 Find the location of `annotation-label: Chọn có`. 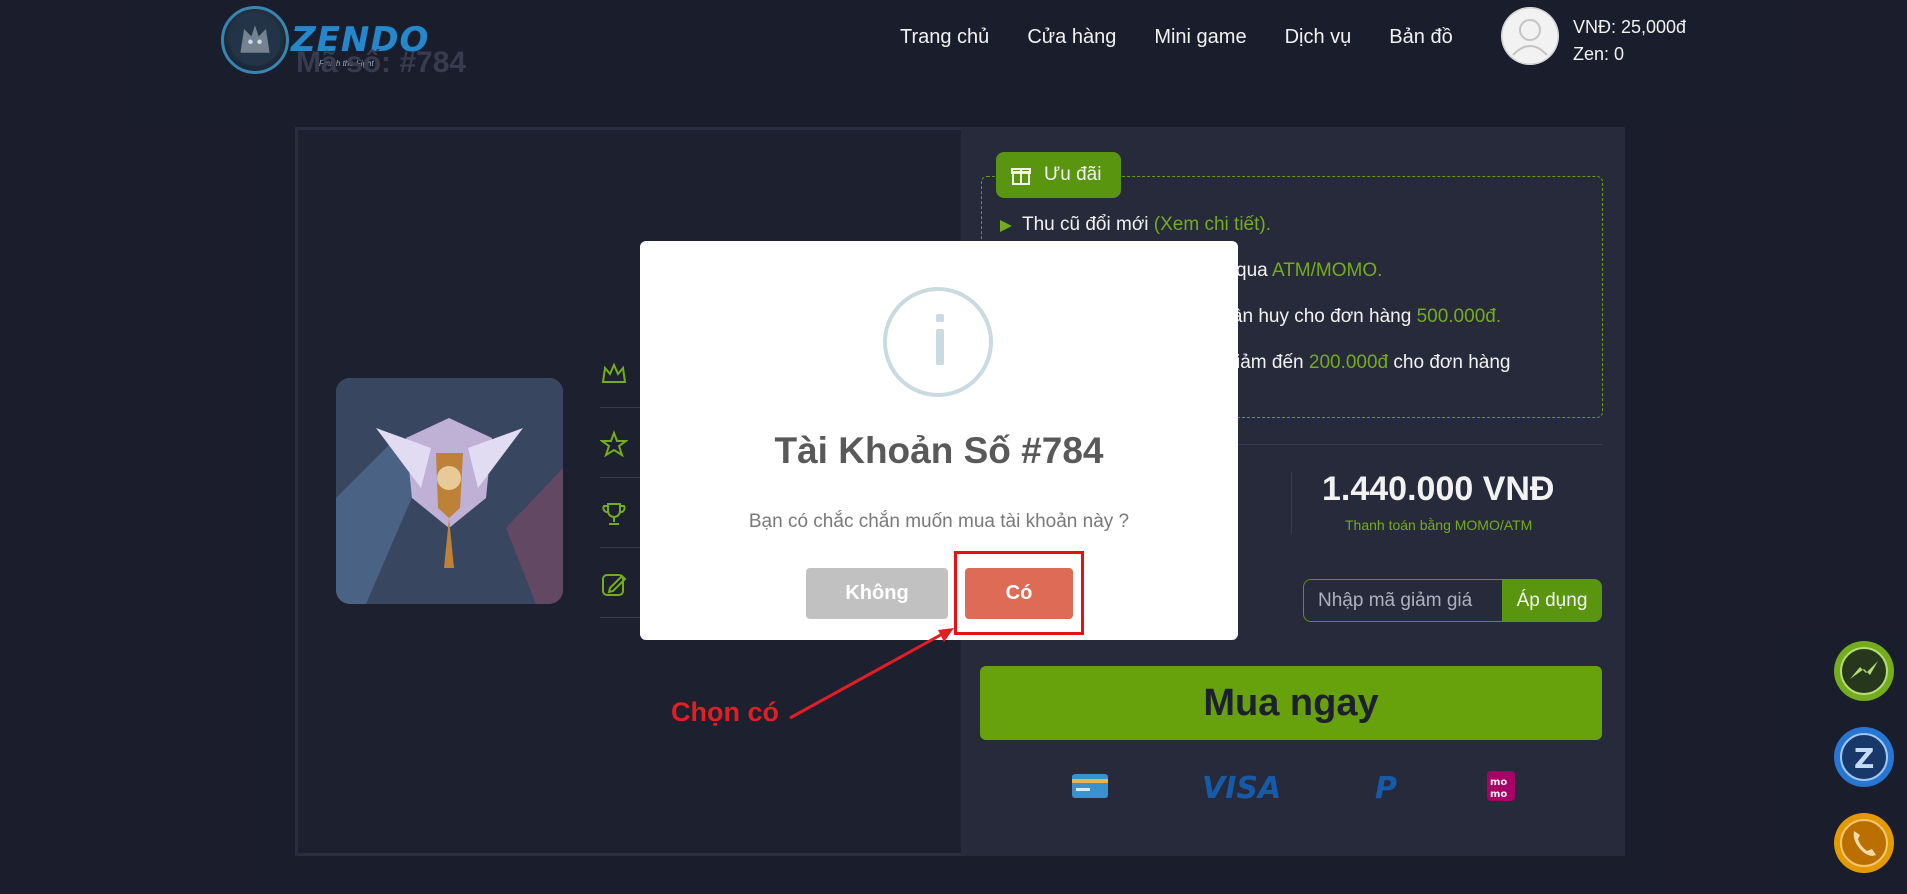

annotation-label: Chọn có is located at coordinates (725, 712).